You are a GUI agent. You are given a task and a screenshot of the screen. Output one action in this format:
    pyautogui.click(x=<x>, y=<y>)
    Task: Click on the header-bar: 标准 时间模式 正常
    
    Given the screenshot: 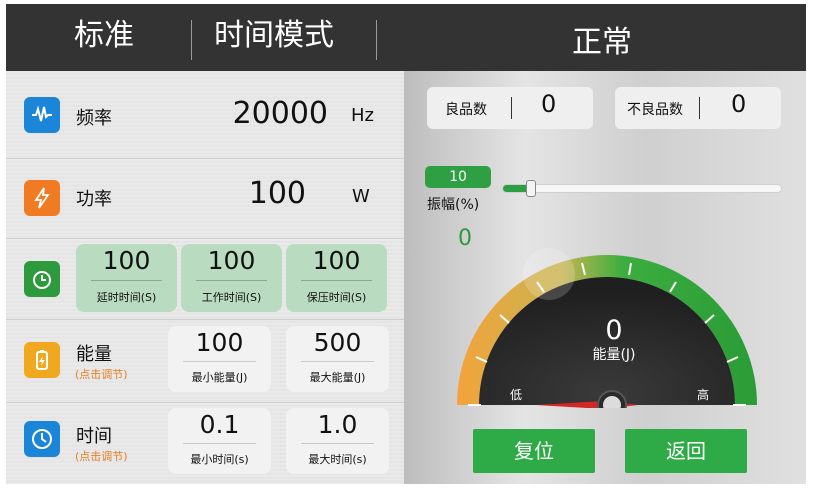 What is the action you would take?
    pyautogui.click(x=406, y=37)
    